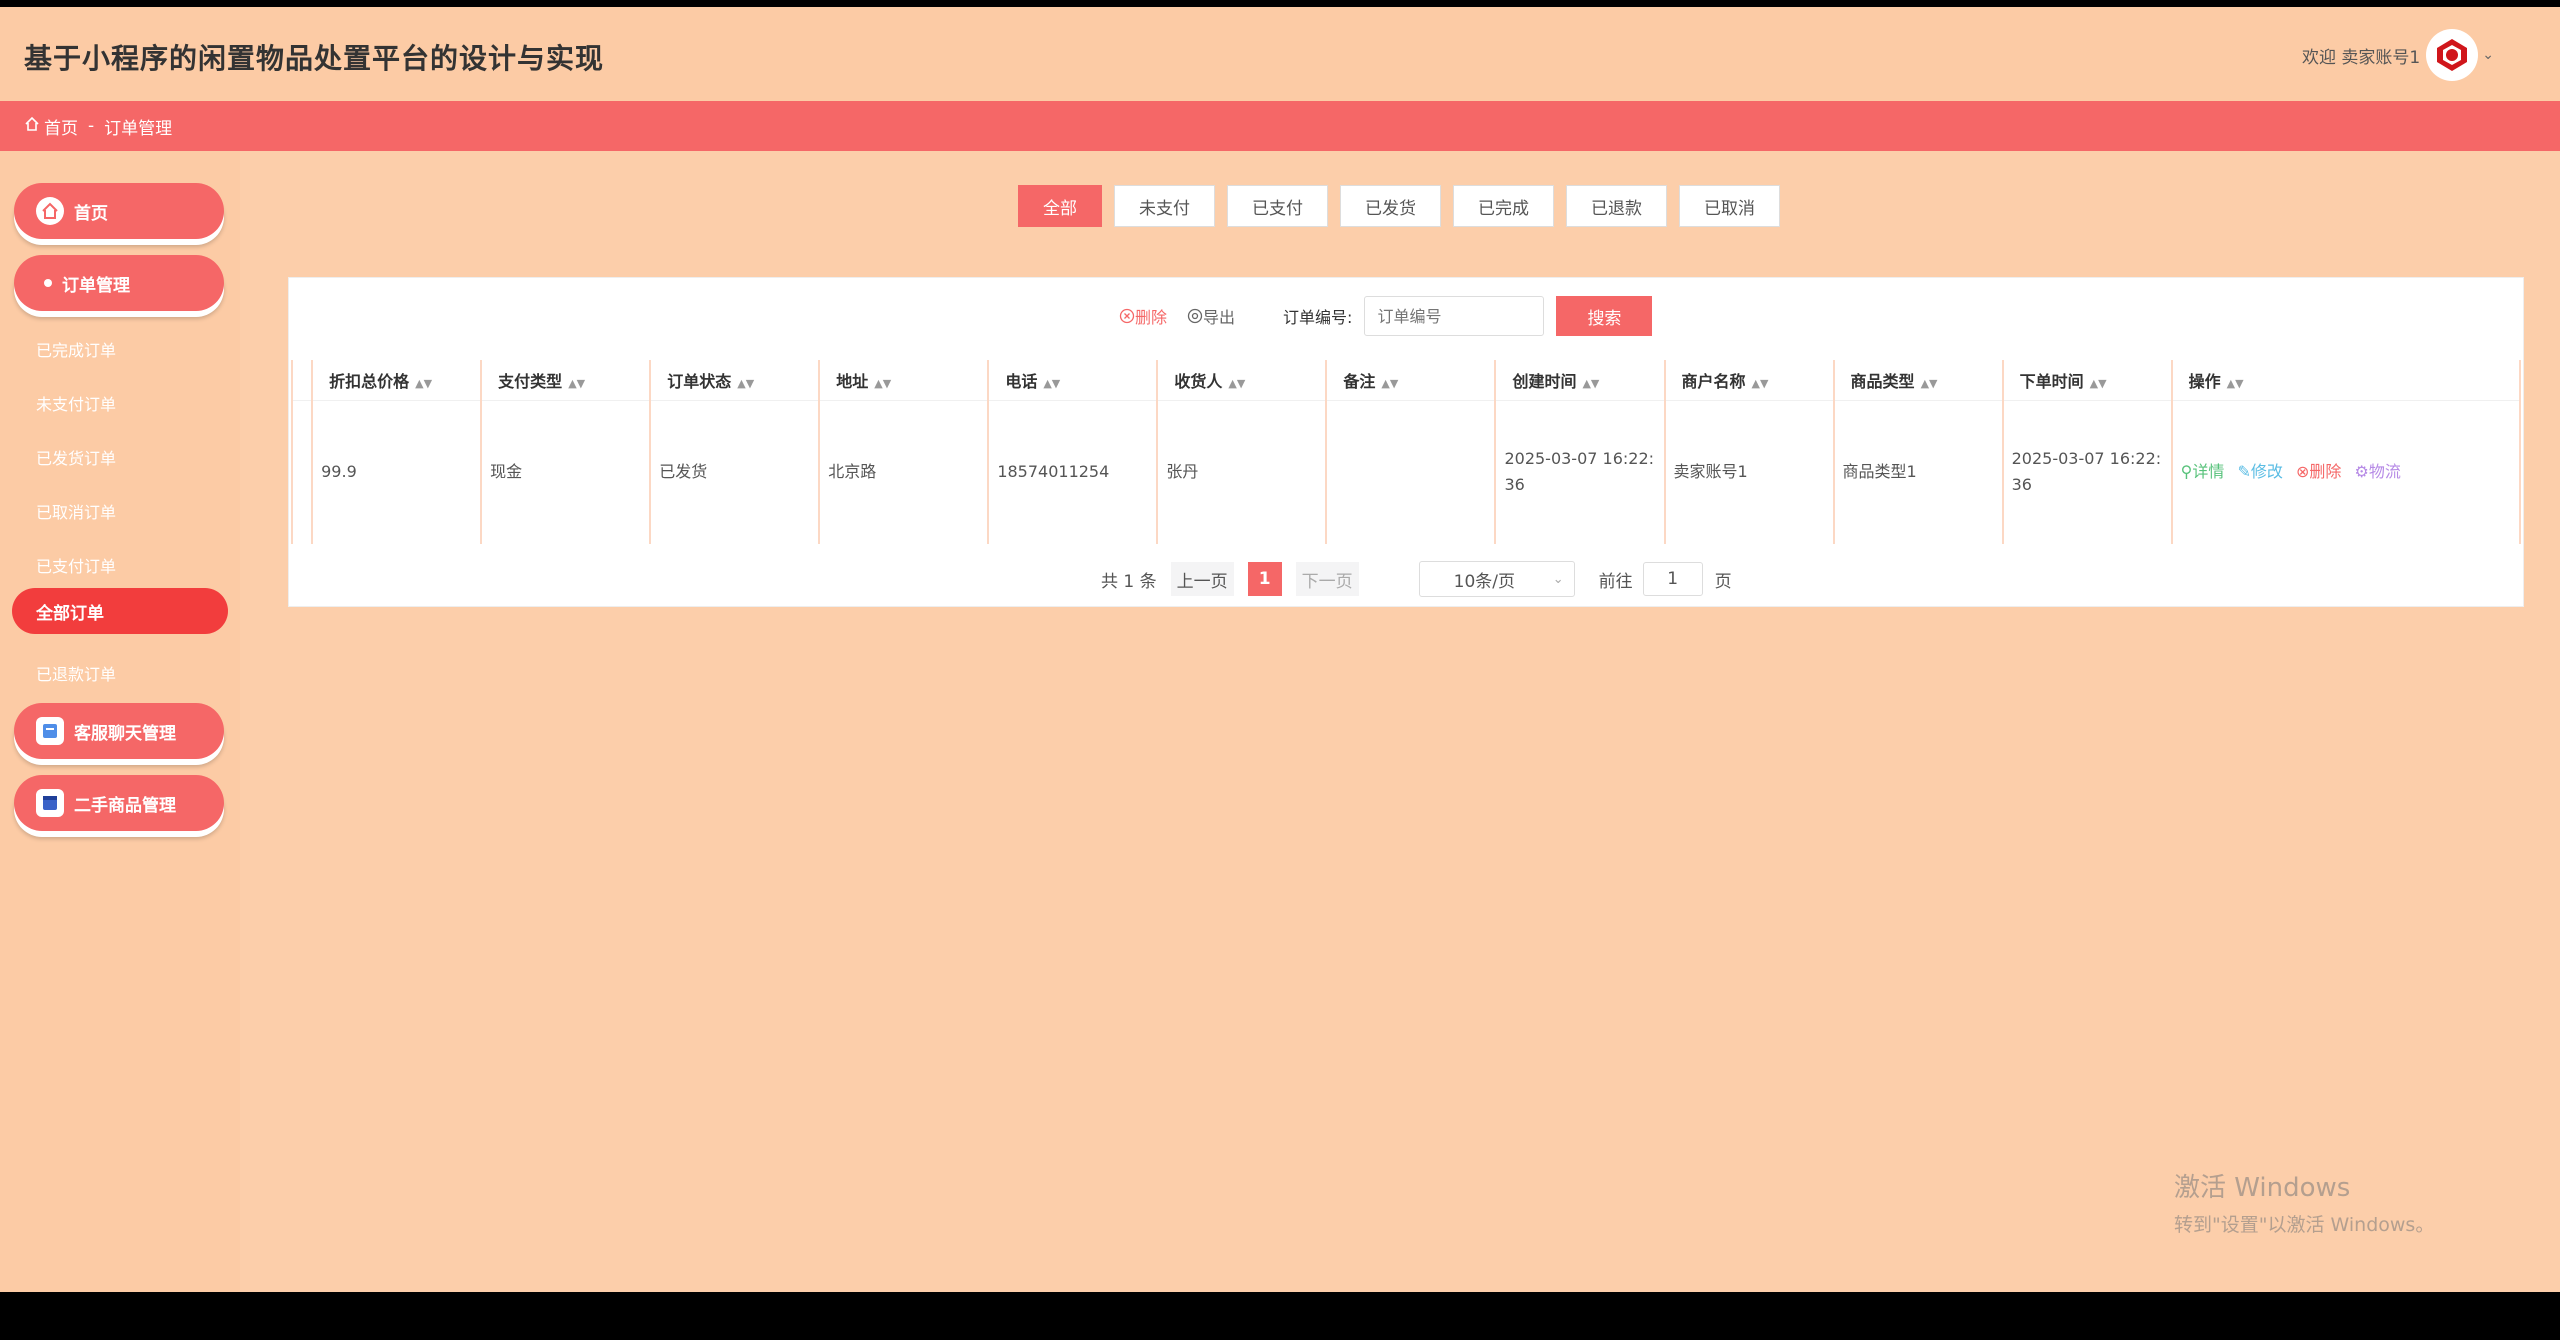 This screenshot has height=1340, width=2560. What do you see at coordinates (1749, 380) in the screenshot?
I see `col-header-merchant: 商户名称 ▲▼` at bounding box center [1749, 380].